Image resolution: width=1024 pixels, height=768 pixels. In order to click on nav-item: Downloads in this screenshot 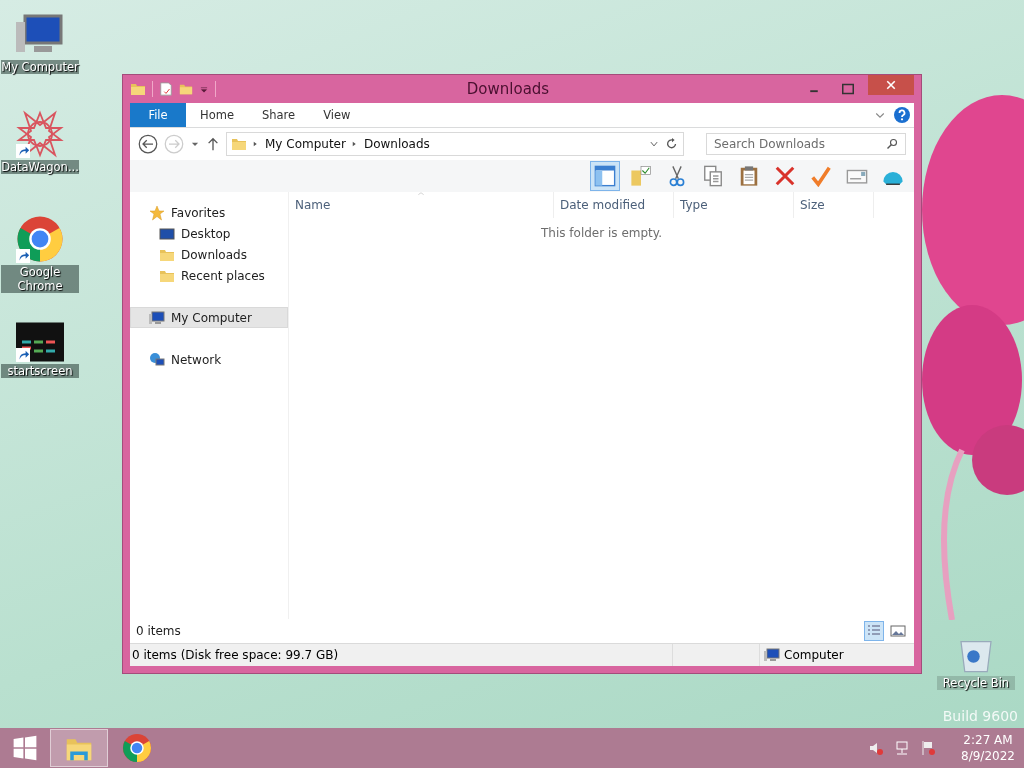, I will do `click(209, 254)`.